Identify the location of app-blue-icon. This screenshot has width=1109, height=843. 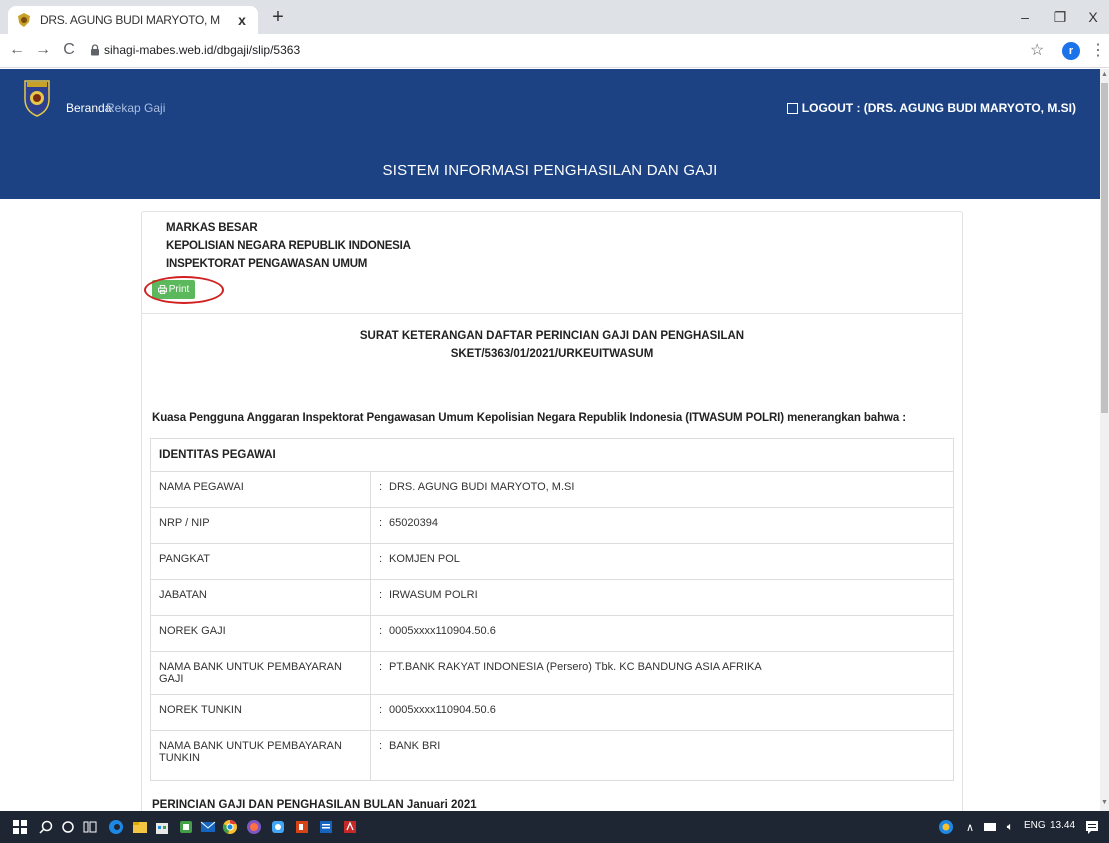
(278, 827).